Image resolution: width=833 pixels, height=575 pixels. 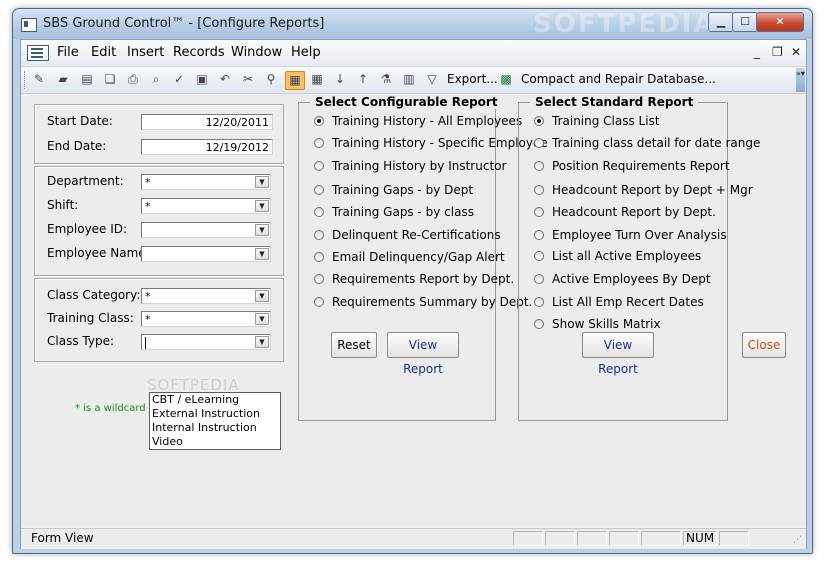 I want to click on configurable-option-2: Training History by Instructor, so click(x=419, y=166).